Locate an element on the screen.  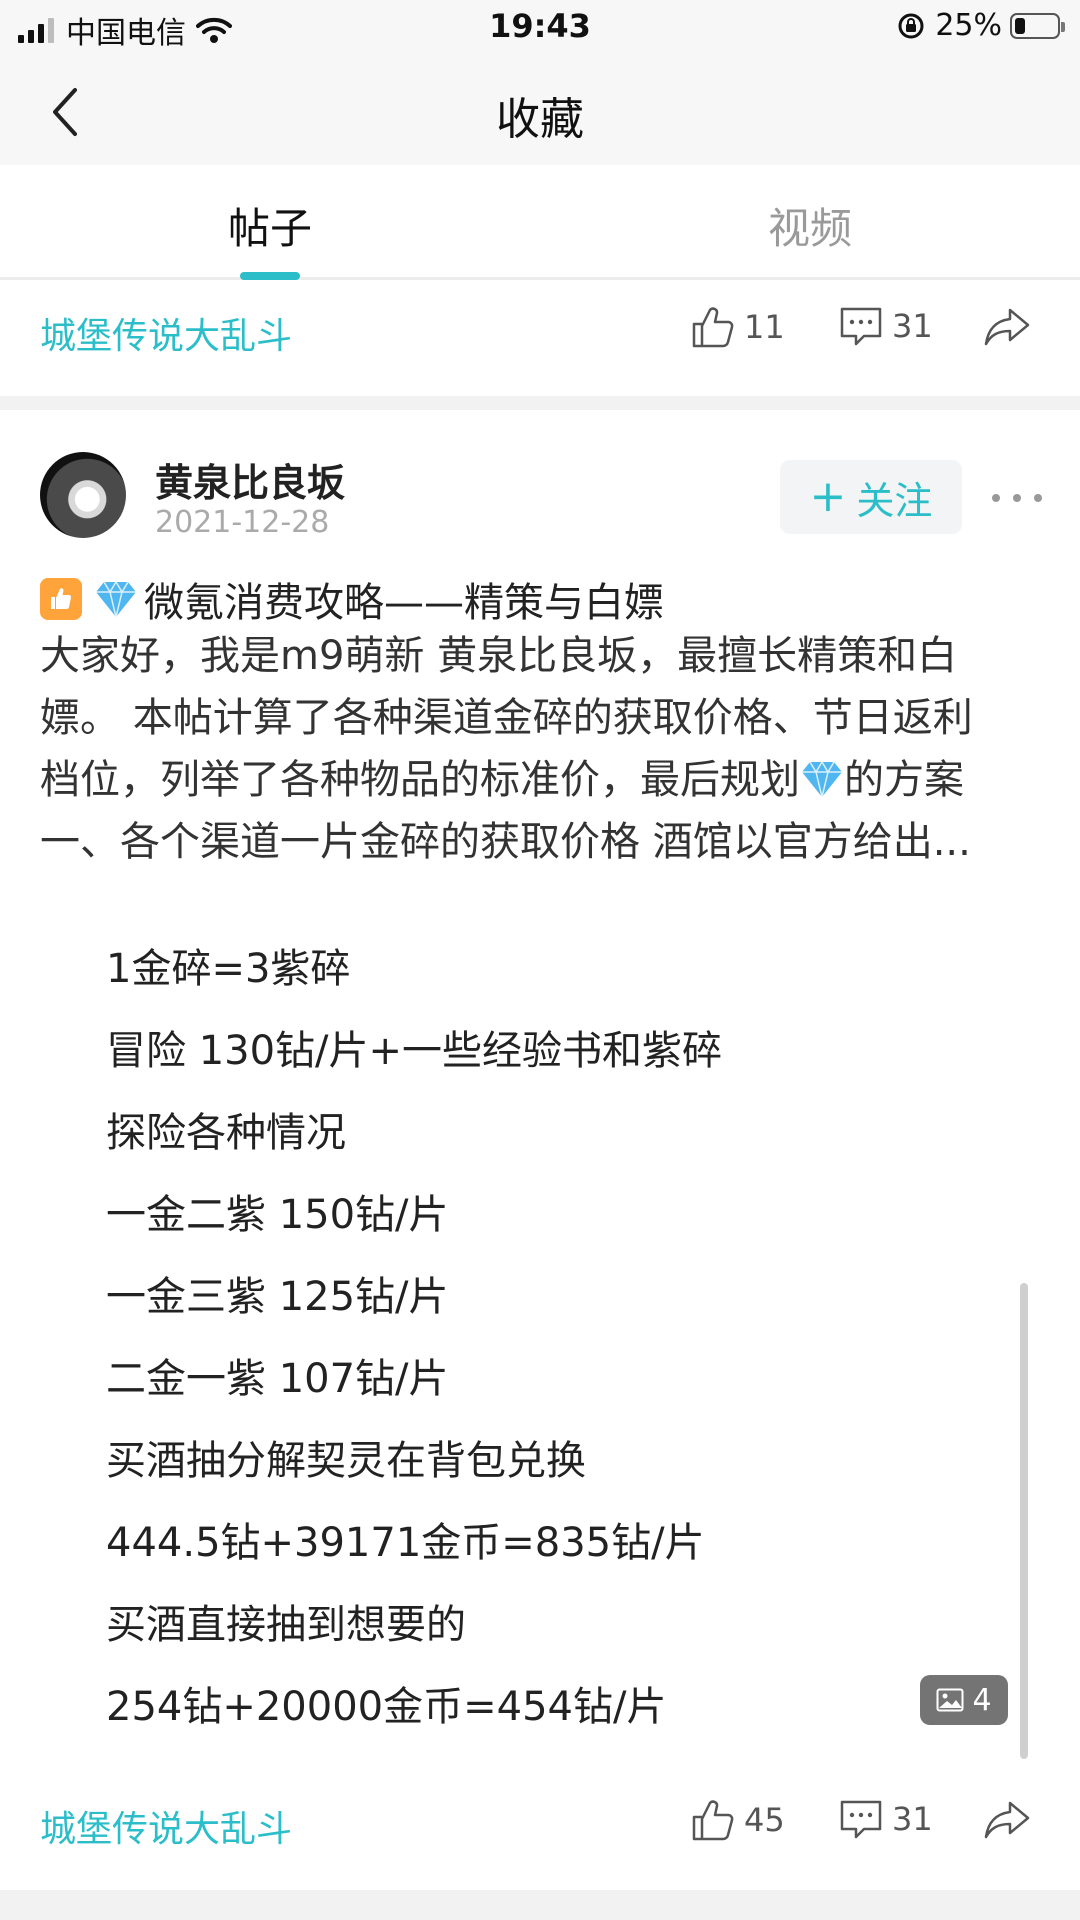
excerpt-line-text: 的方案 is located at coordinates (904, 780).